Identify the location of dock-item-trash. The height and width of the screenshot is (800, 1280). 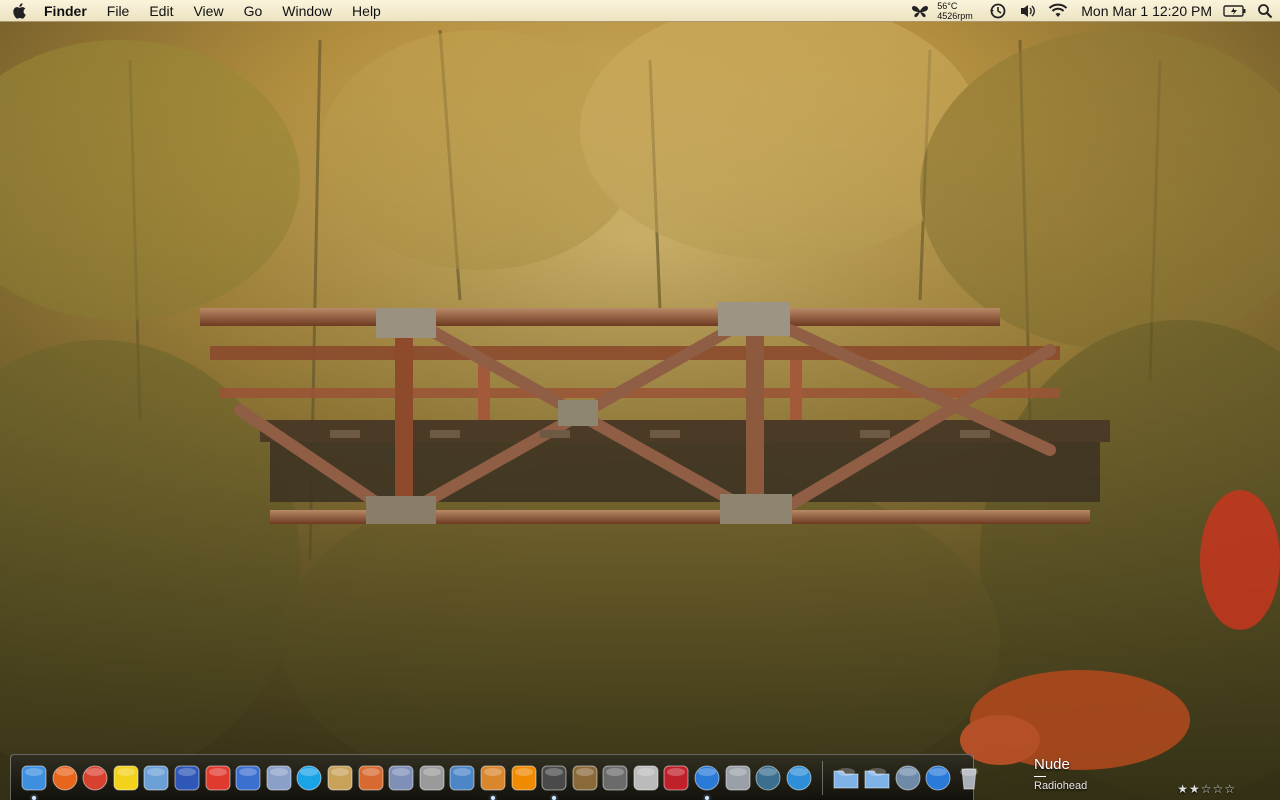
(969, 778).